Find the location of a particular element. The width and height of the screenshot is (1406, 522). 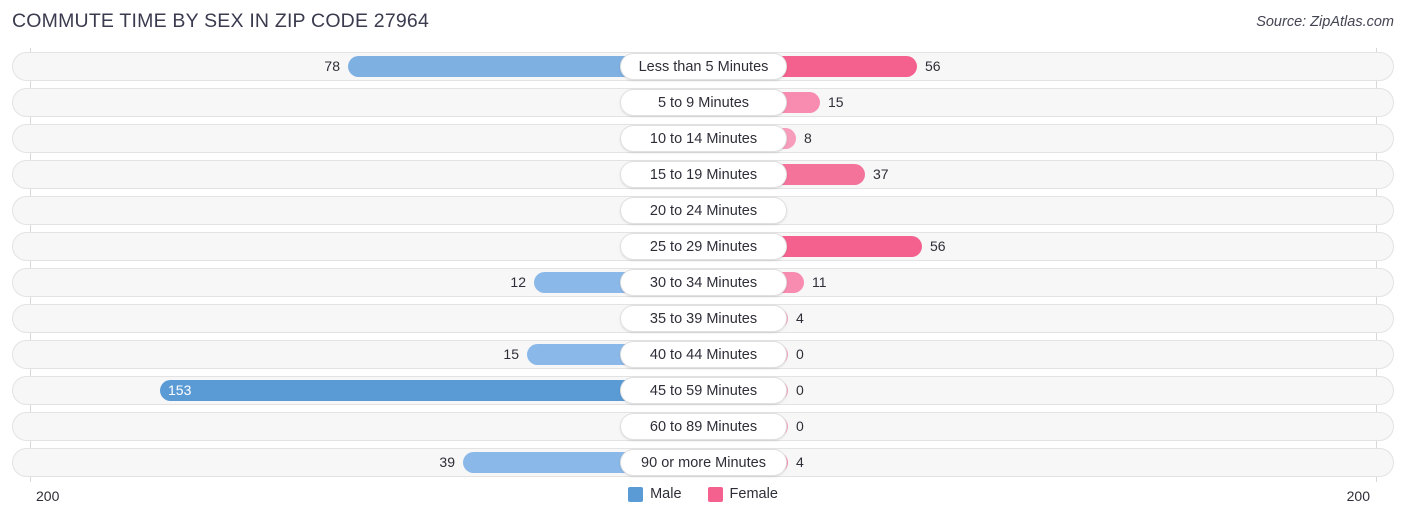

category-label-pill: 30 to 34 Minutes is located at coordinates (703, 282).